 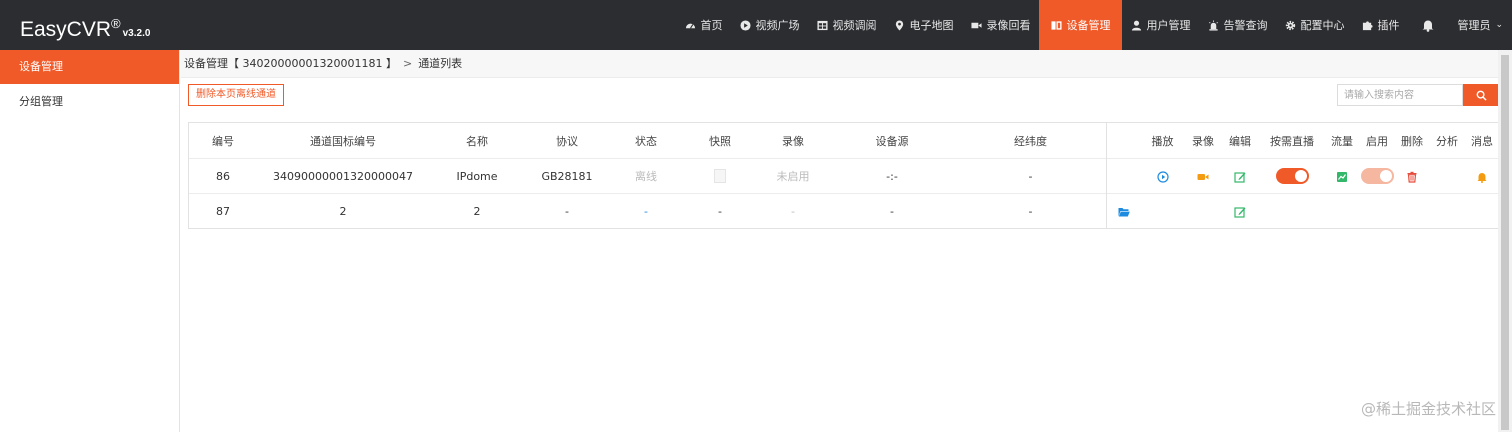 I want to click on header-protocol: 协议, so click(x=567, y=141).